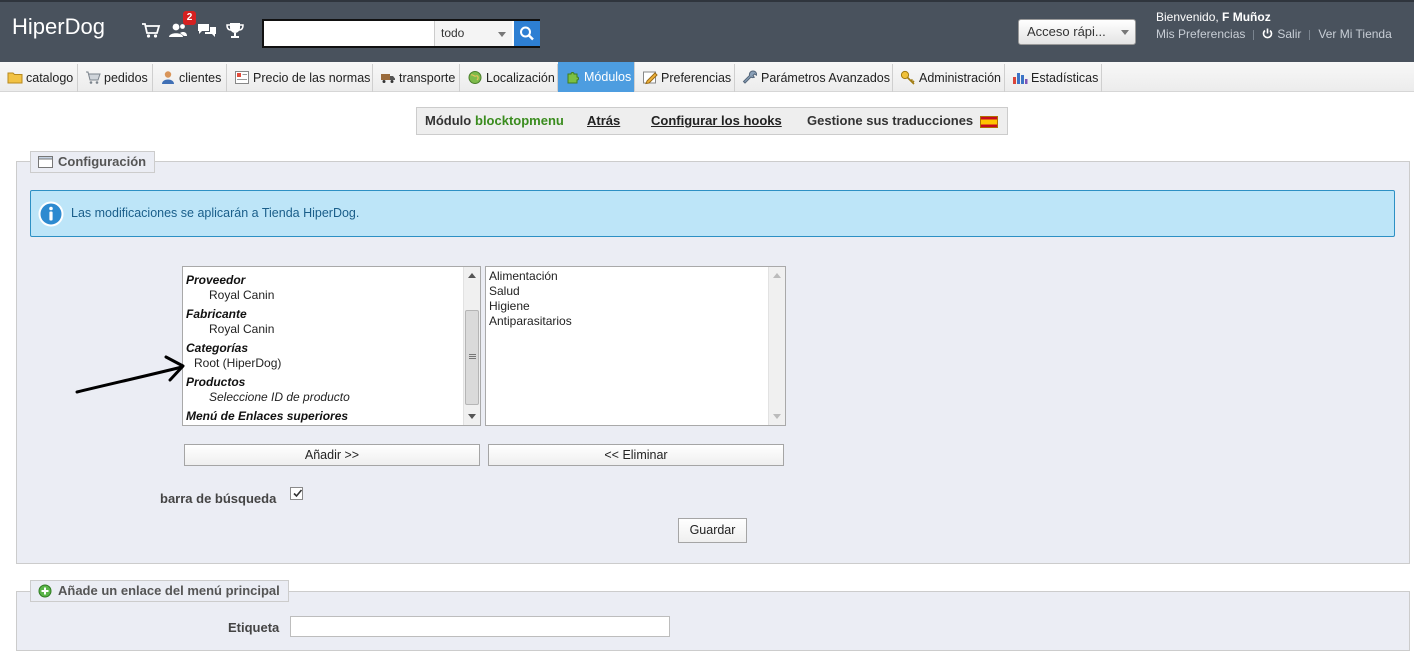 The image size is (1414, 651). What do you see at coordinates (45, 162) in the screenshot?
I see `window-icon` at bounding box center [45, 162].